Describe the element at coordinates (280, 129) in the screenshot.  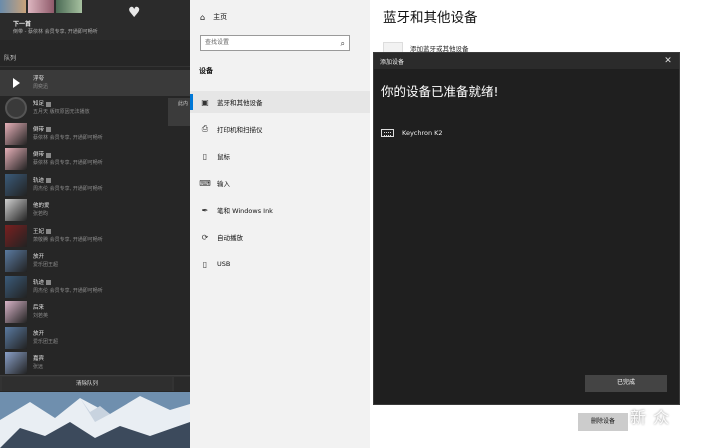
I see `nav-item: ⎙ 打印机和扫描仪` at that location.